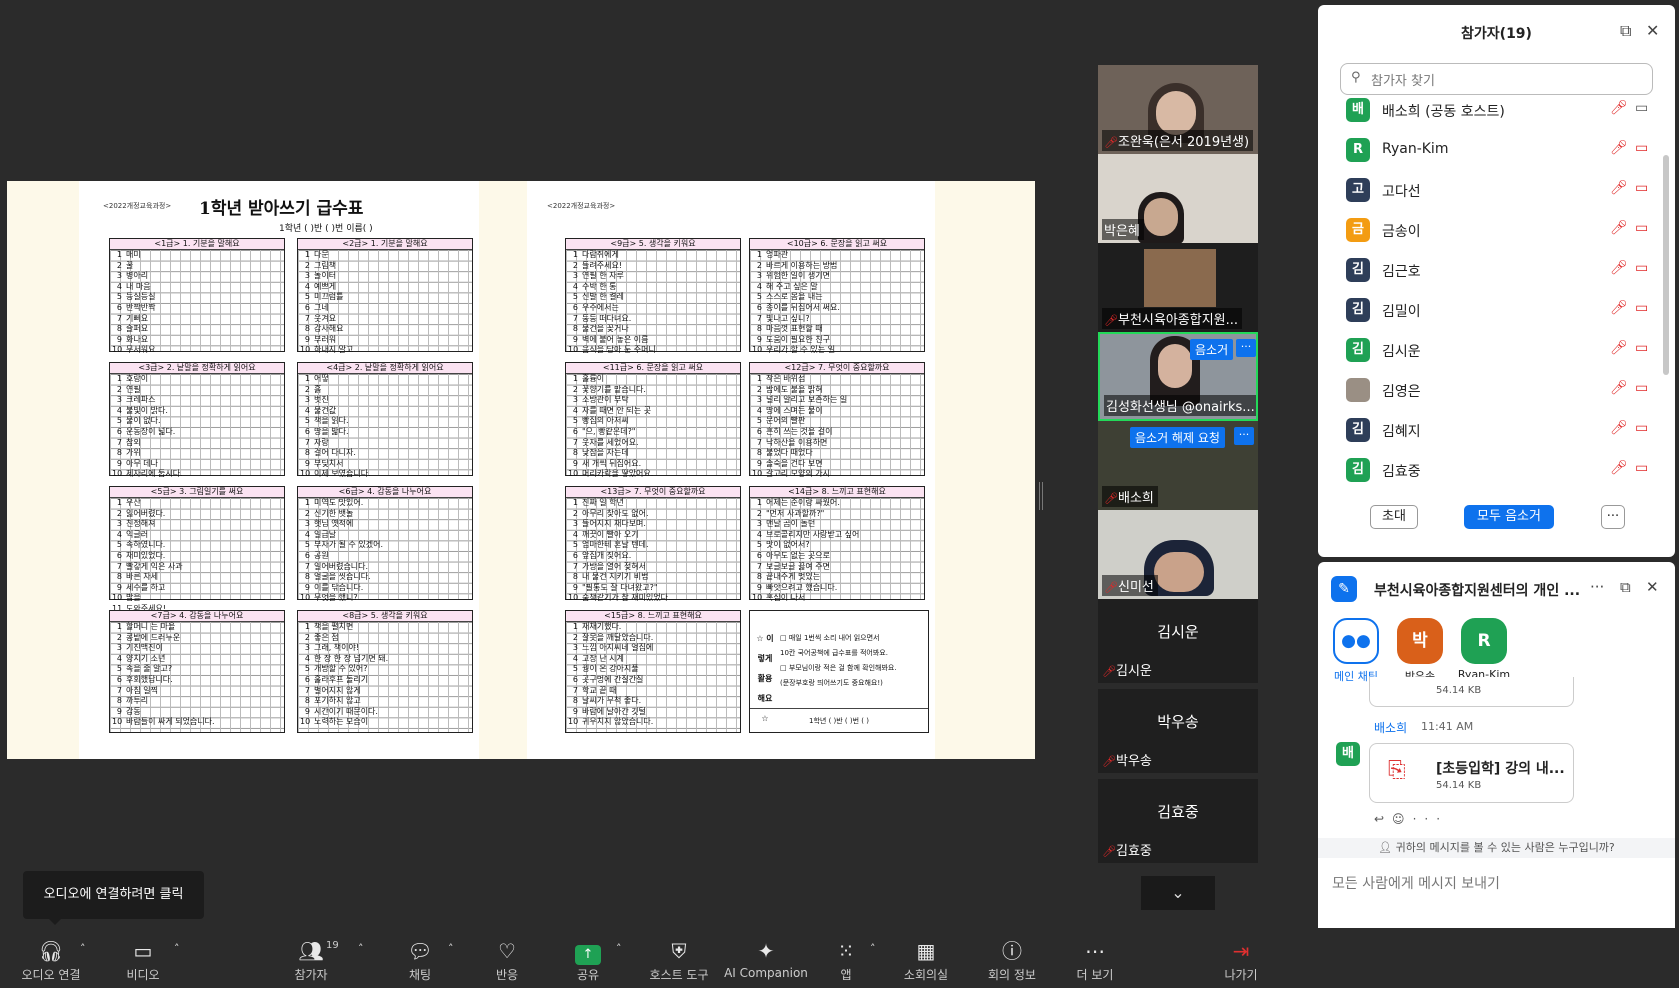  What do you see at coordinates (1178, 893) in the screenshot?
I see `chevron-down-icon: ⌄` at bounding box center [1178, 893].